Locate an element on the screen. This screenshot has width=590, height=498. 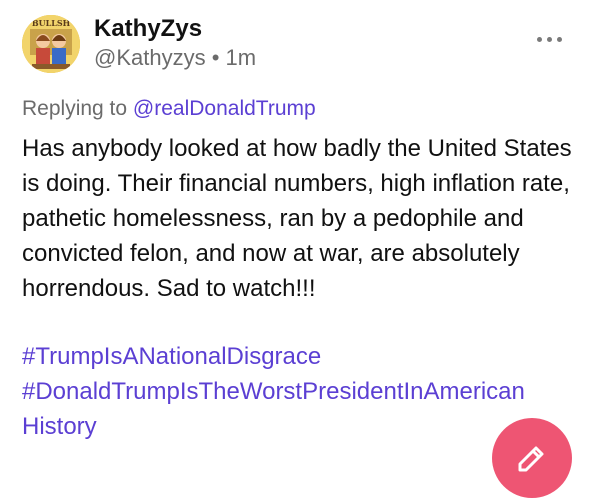
reply-prefix: Replying to is located at coordinates (77, 108).